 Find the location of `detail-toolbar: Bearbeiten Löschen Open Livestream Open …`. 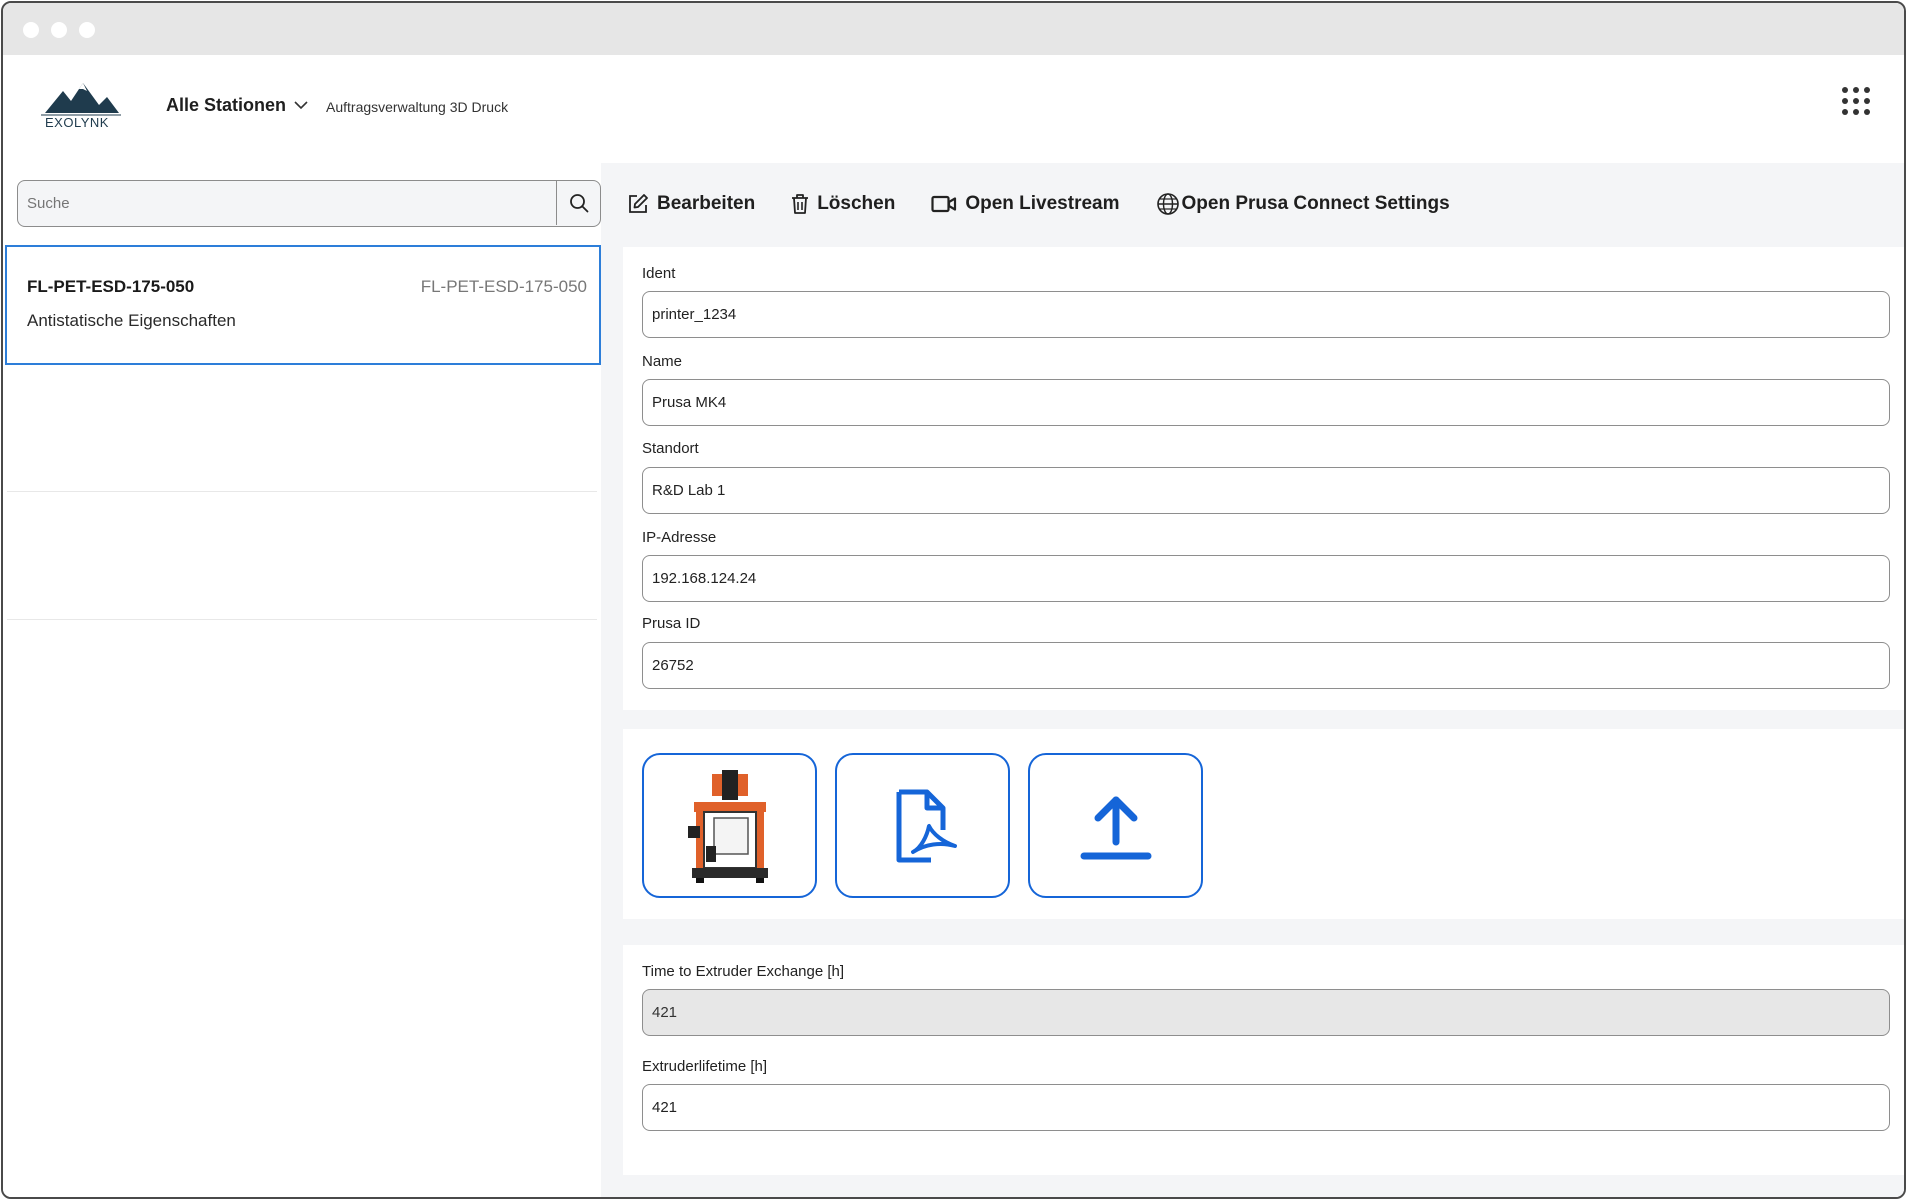

detail-toolbar: Bearbeiten Löschen Open Livestream Open … is located at coordinates (1252, 204).